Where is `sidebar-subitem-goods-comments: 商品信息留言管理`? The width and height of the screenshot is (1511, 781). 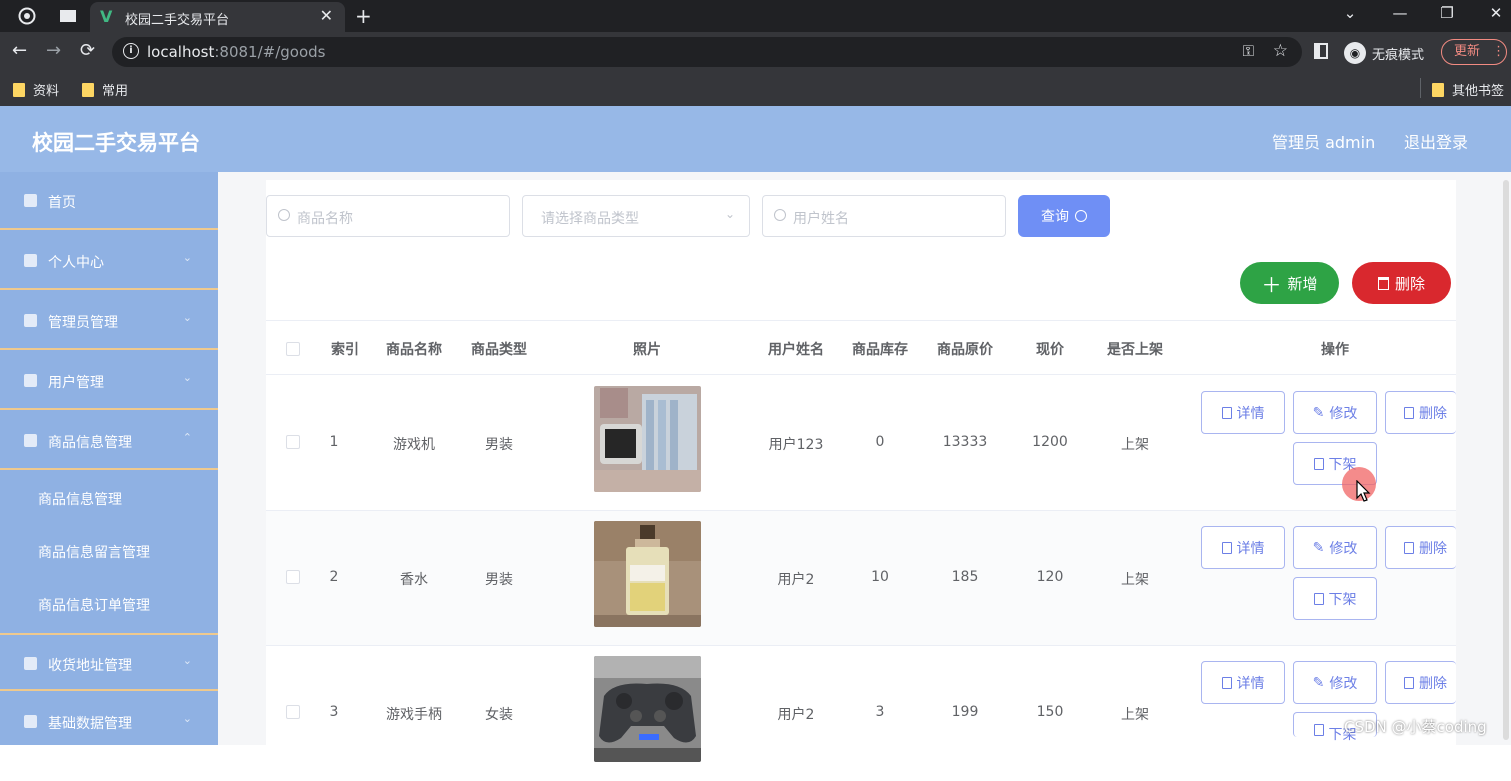 sidebar-subitem-goods-comments: 商品信息留言管理 is located at coordinates (109, 551).